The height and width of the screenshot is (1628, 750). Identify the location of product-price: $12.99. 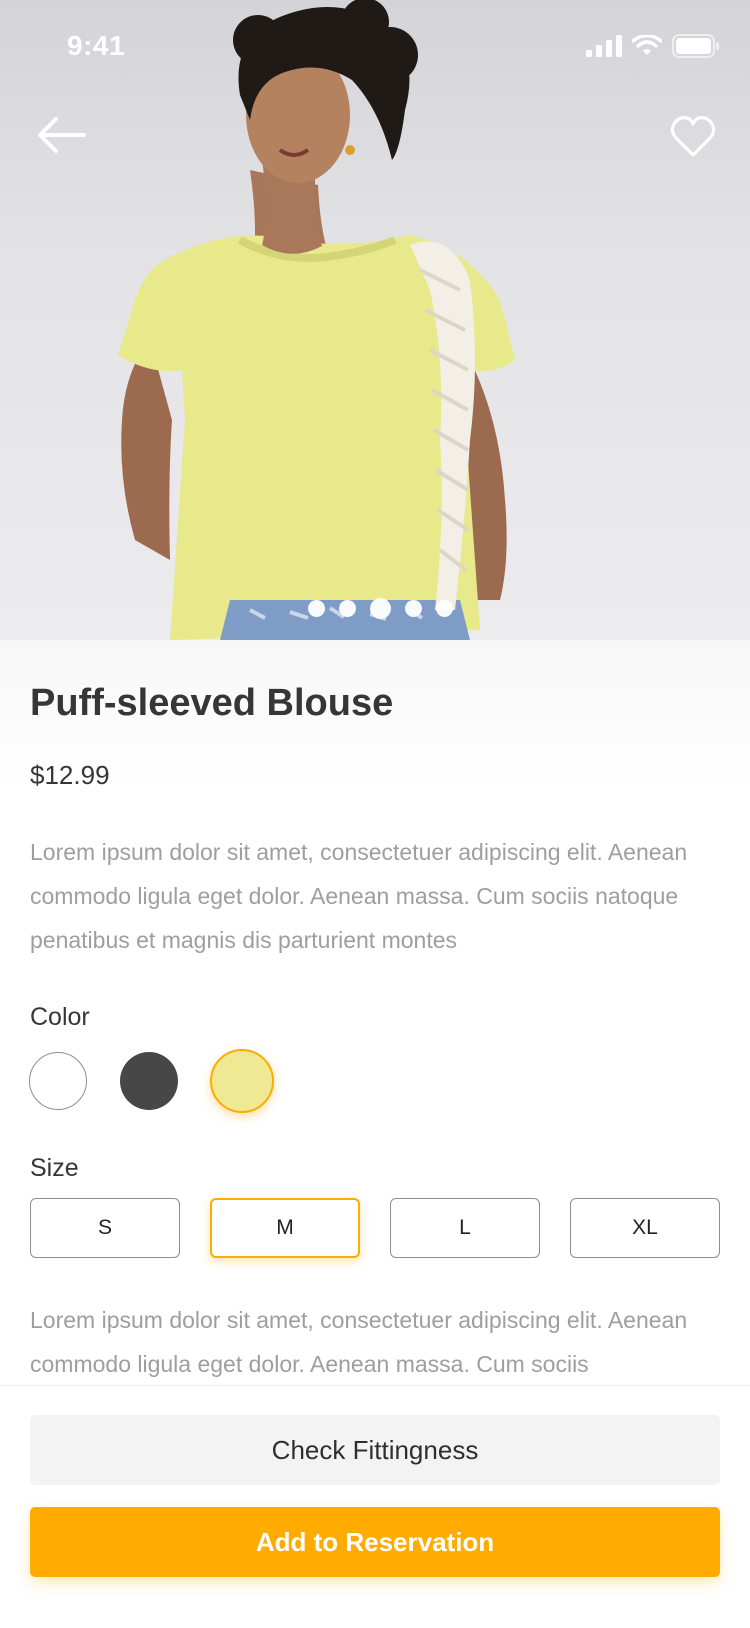
(70, 775).